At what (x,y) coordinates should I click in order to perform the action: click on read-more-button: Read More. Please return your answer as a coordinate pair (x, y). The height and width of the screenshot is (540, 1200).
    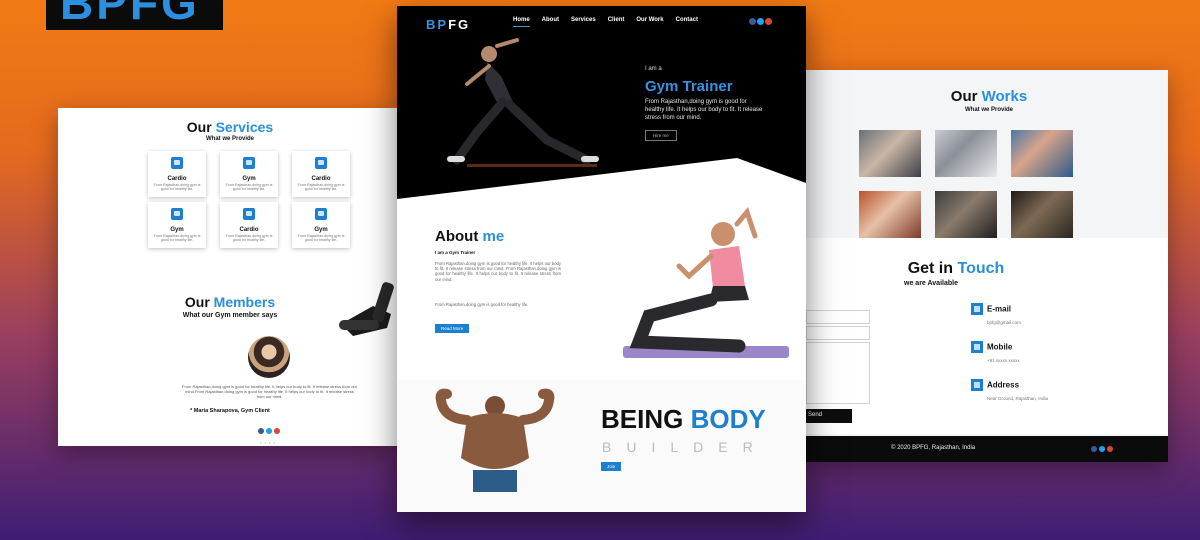
    Looking at the image, I should click on (452, 328).